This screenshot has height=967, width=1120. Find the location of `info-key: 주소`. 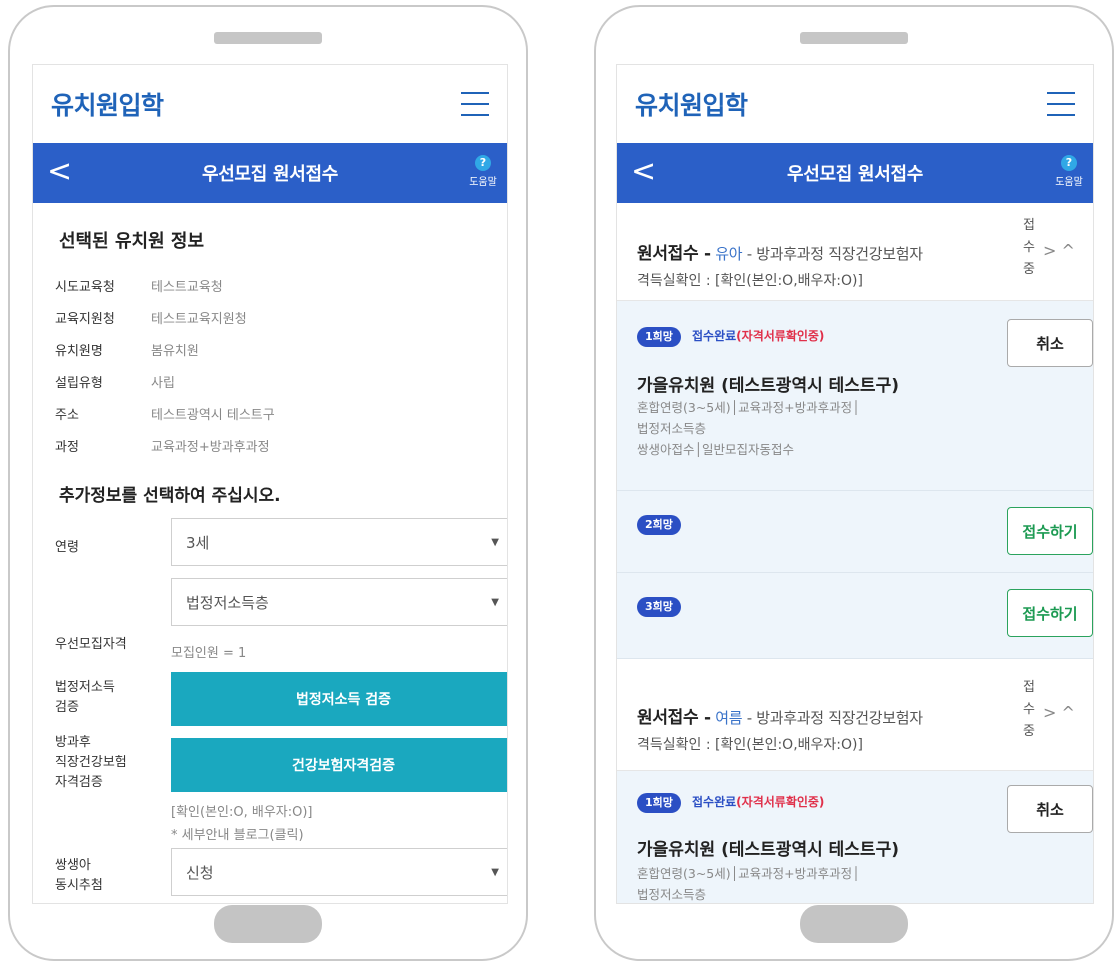

info-key: 주소 is located at coordinates (67, 415).